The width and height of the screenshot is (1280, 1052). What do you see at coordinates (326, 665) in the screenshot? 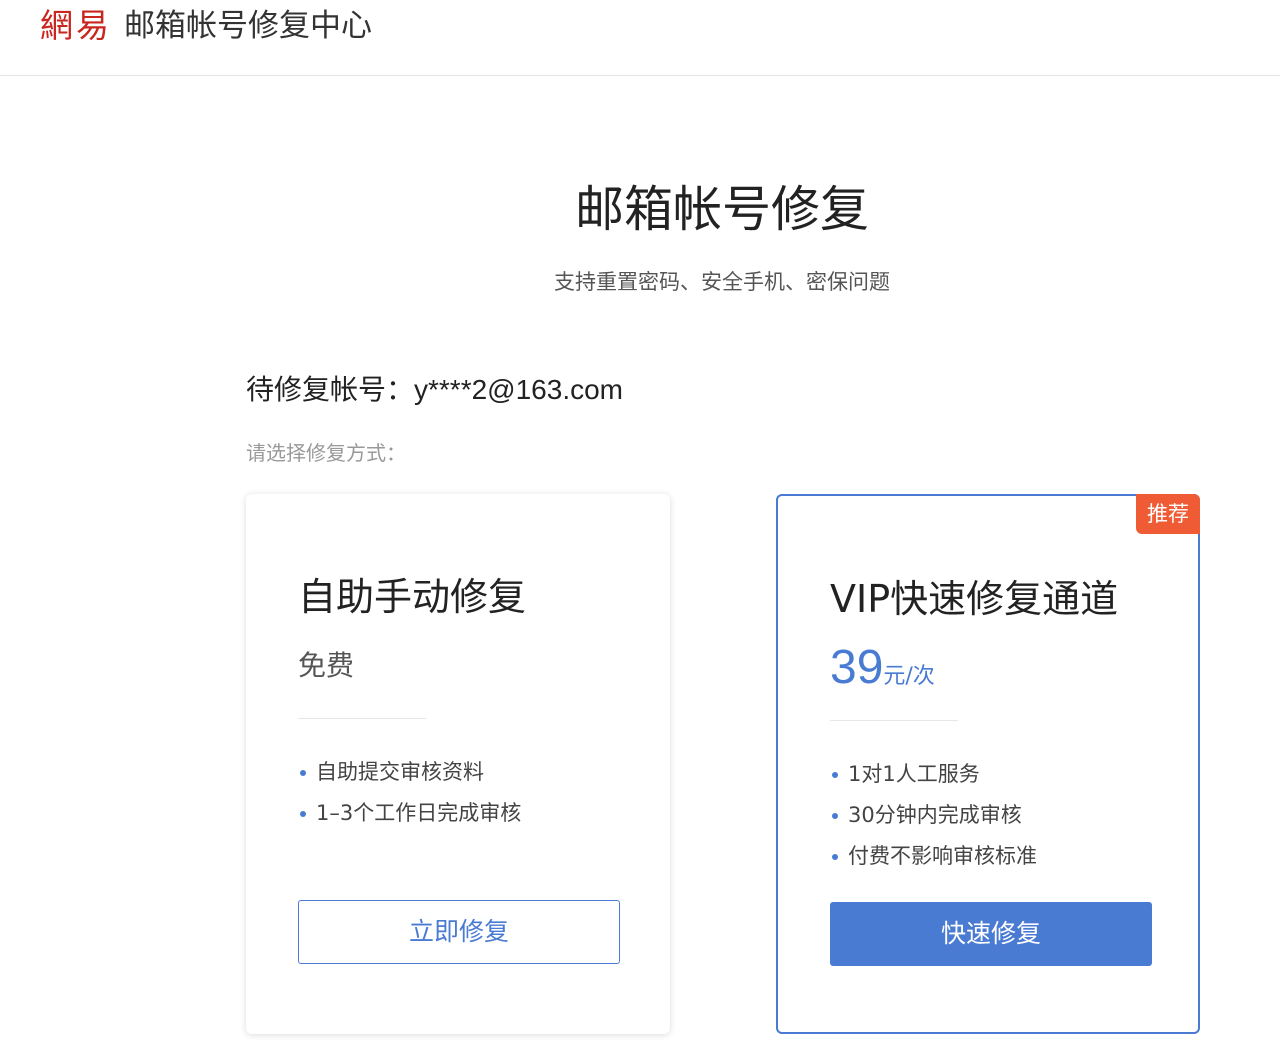
I see `free-card-price: 免费` at bounding box center [326, 665].